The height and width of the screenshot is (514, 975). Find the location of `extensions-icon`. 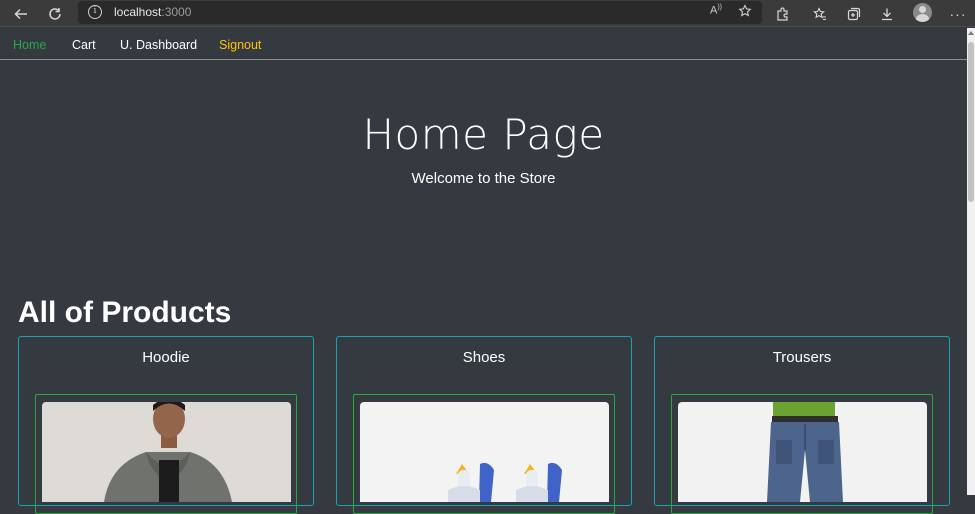

extensions-icon is located at coordinates (783, 14).